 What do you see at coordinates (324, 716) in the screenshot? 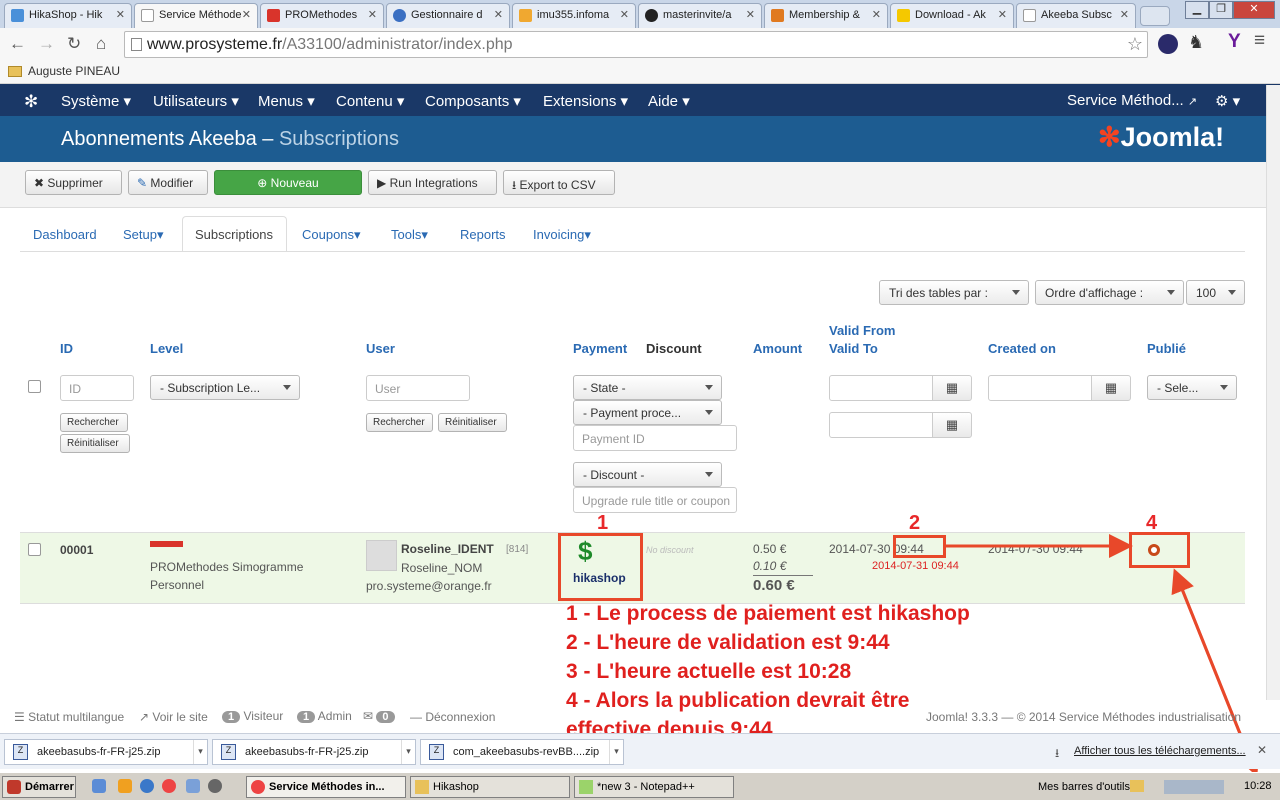
I see `admins-status: 1 Admin` at bounding box center [324, 716].